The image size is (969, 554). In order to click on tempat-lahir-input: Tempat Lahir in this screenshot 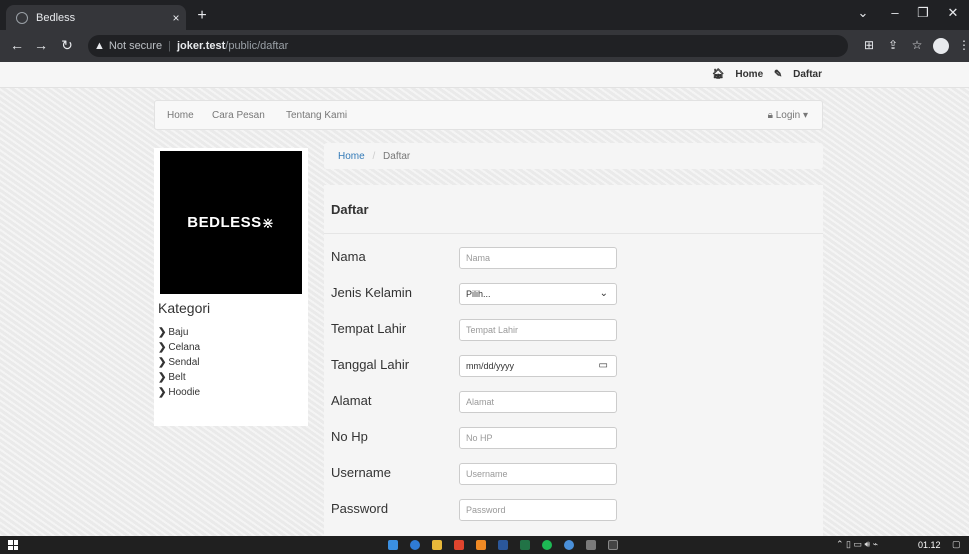, I will do `click(538, 330)`.